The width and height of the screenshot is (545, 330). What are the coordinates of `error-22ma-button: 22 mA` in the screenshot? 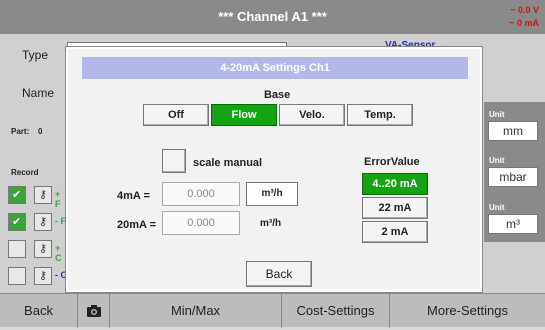 It's located at (395, 208).